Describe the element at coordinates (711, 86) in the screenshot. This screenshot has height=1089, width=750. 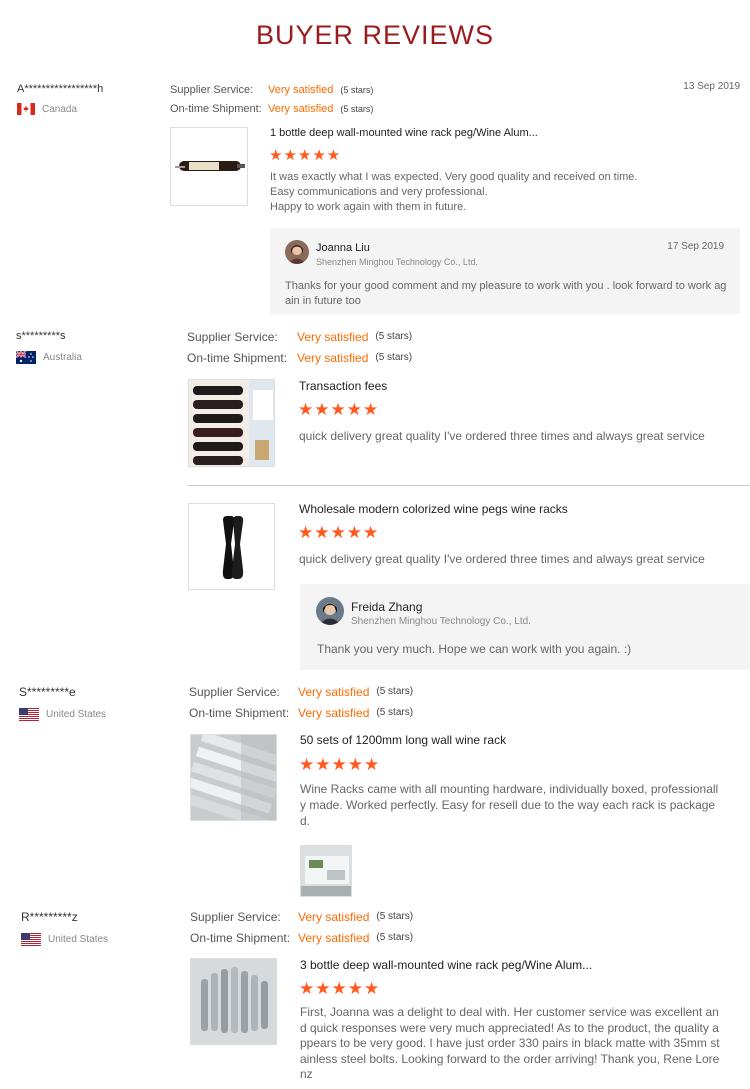
I see `review-date: 13 Sep 2019` at that location.